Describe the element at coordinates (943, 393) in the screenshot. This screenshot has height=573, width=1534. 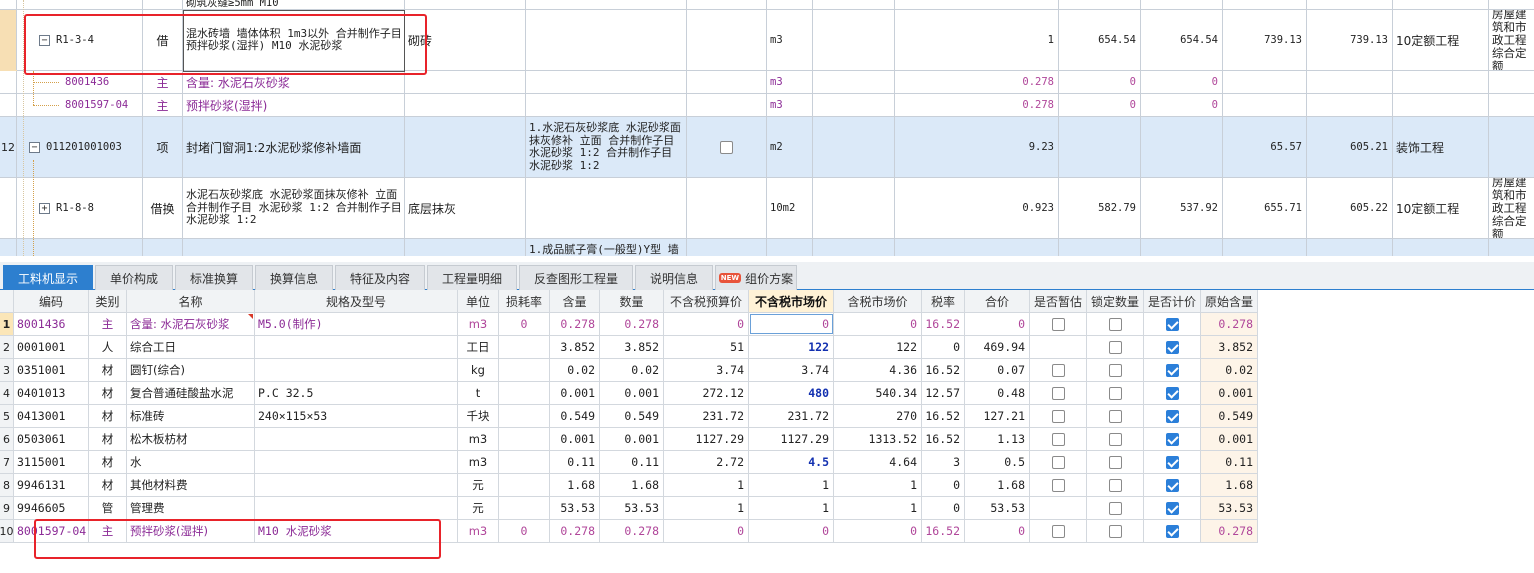
I see `tax-rate-cell: 12.57` at that location.